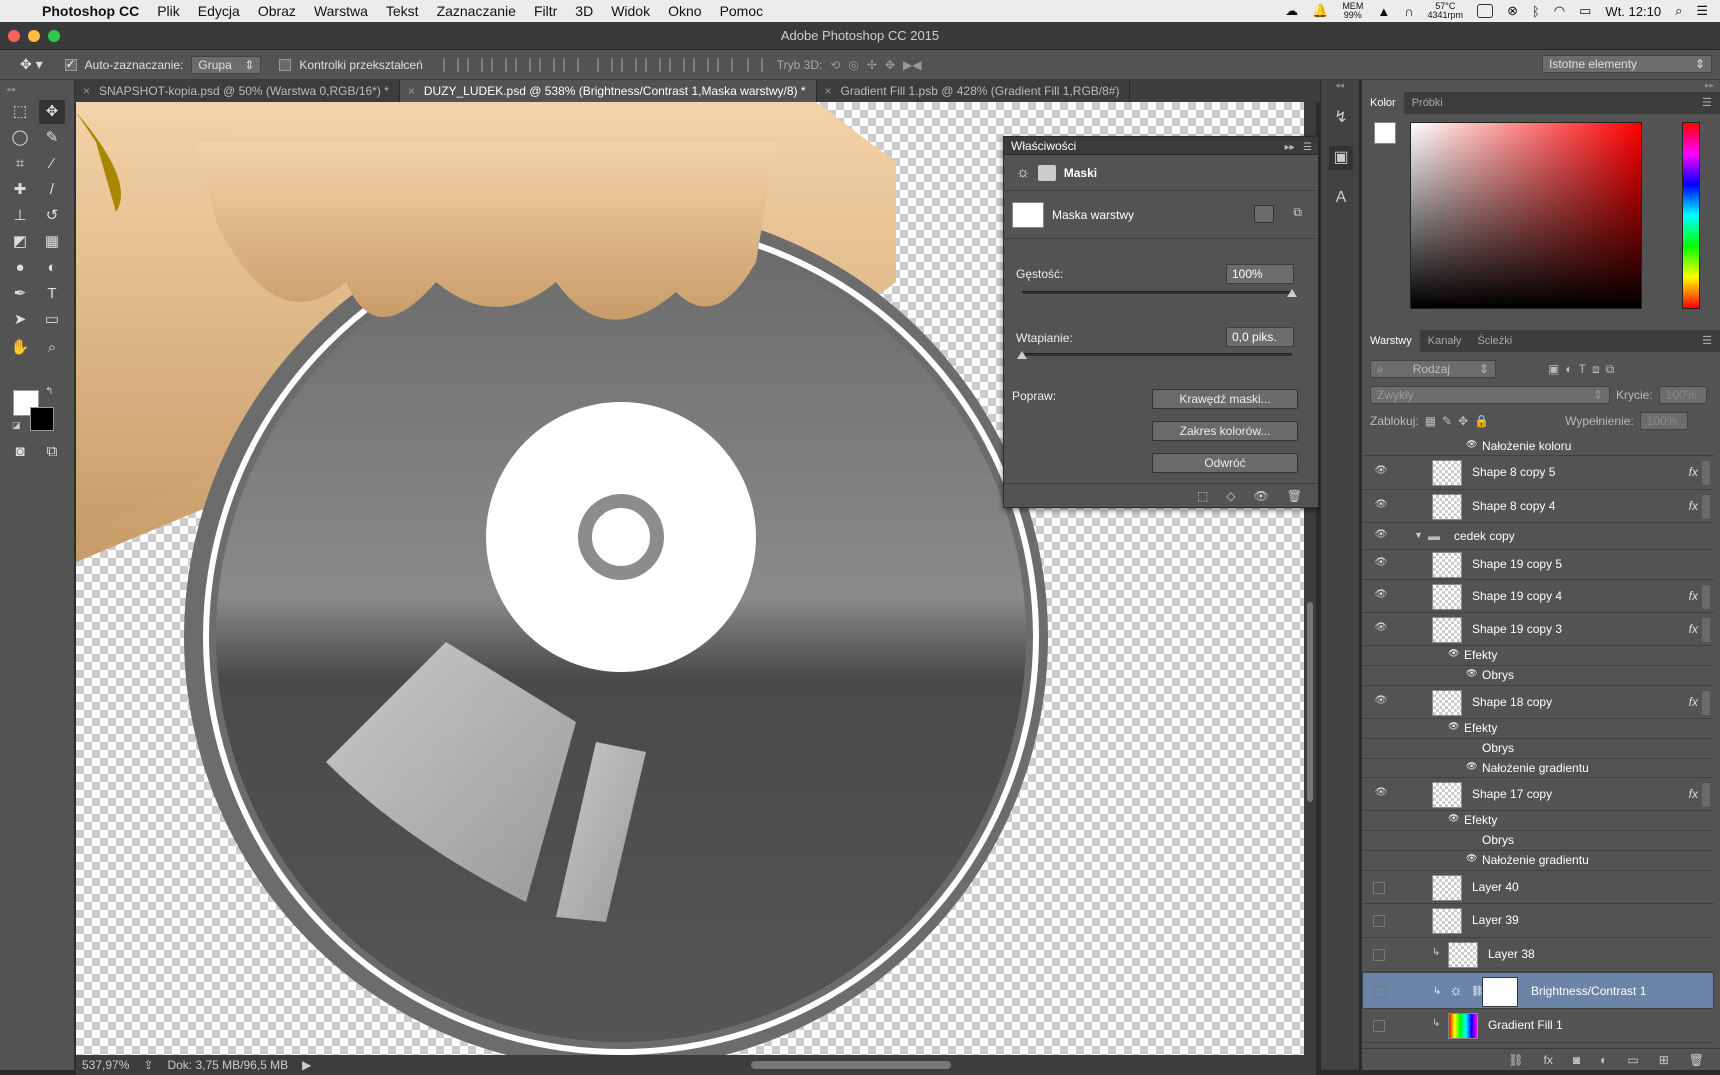 The image size is (1720, 1075). What do you see at coordinates (890, 65) in the screenshot?
I see `slide-3d-icon: ✥` at bounding box center [890, 65].